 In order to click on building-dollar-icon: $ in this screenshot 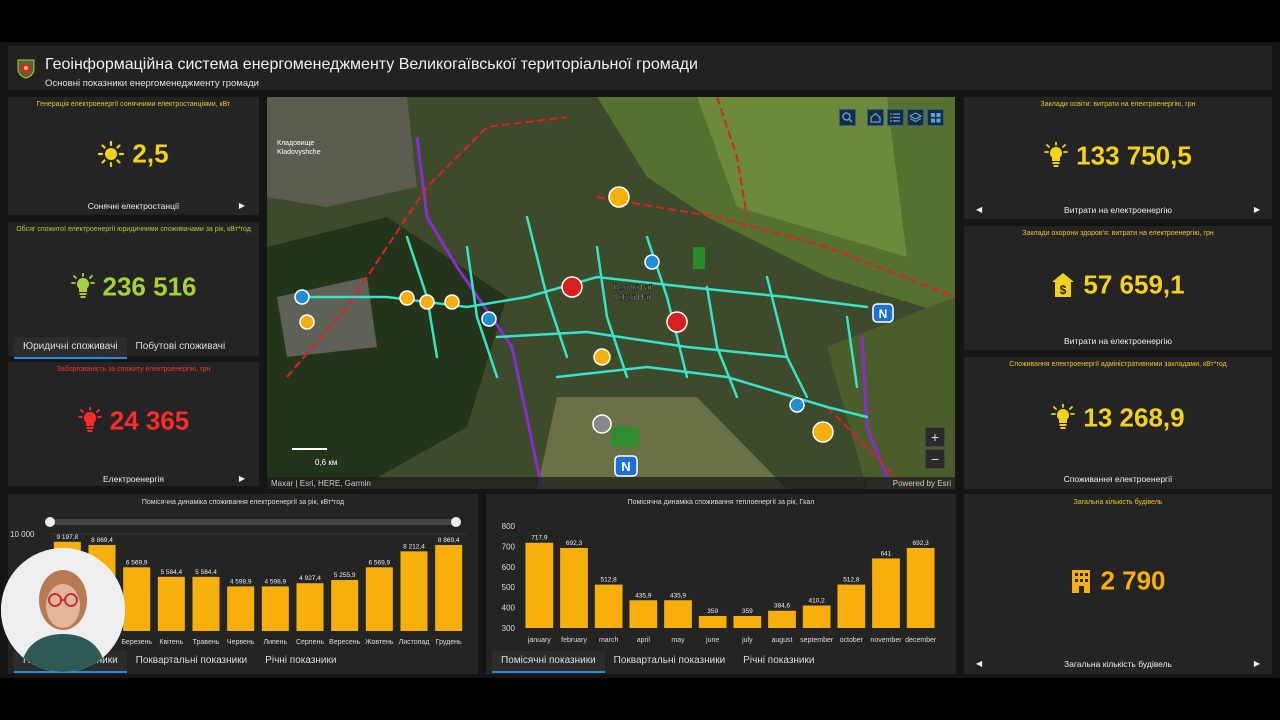, I will do `click(1063, 285)`.